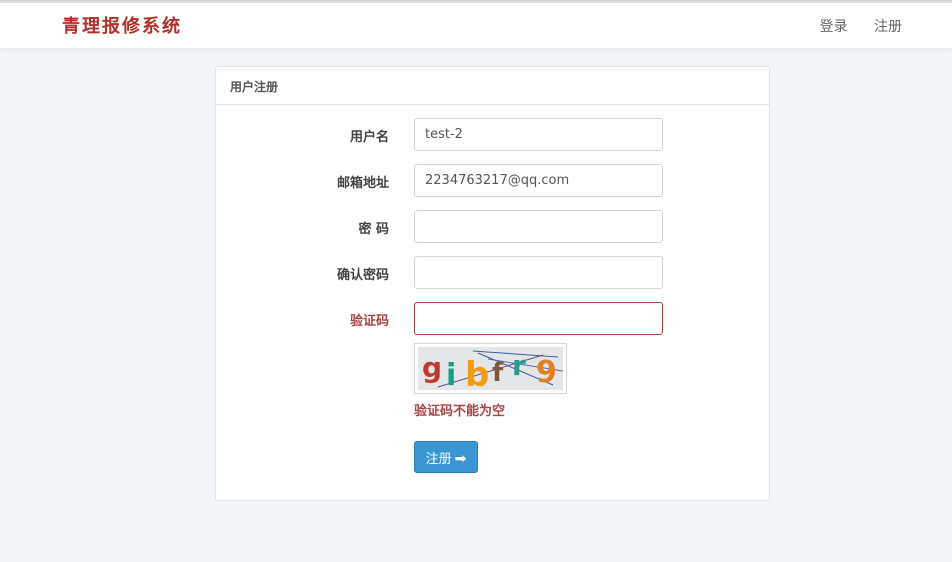 The image size is (952, 562). Describe the element at coordinates (834, 27) in the screenshot. I see `login-link: 登录` at that location.